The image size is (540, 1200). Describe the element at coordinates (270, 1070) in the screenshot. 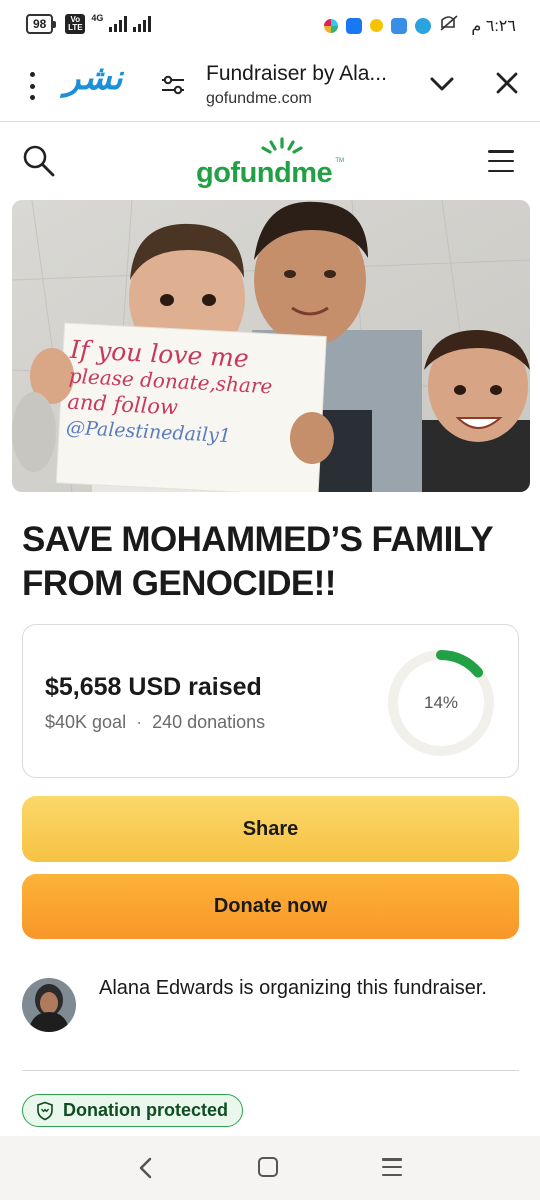

I see `divider` at that location.